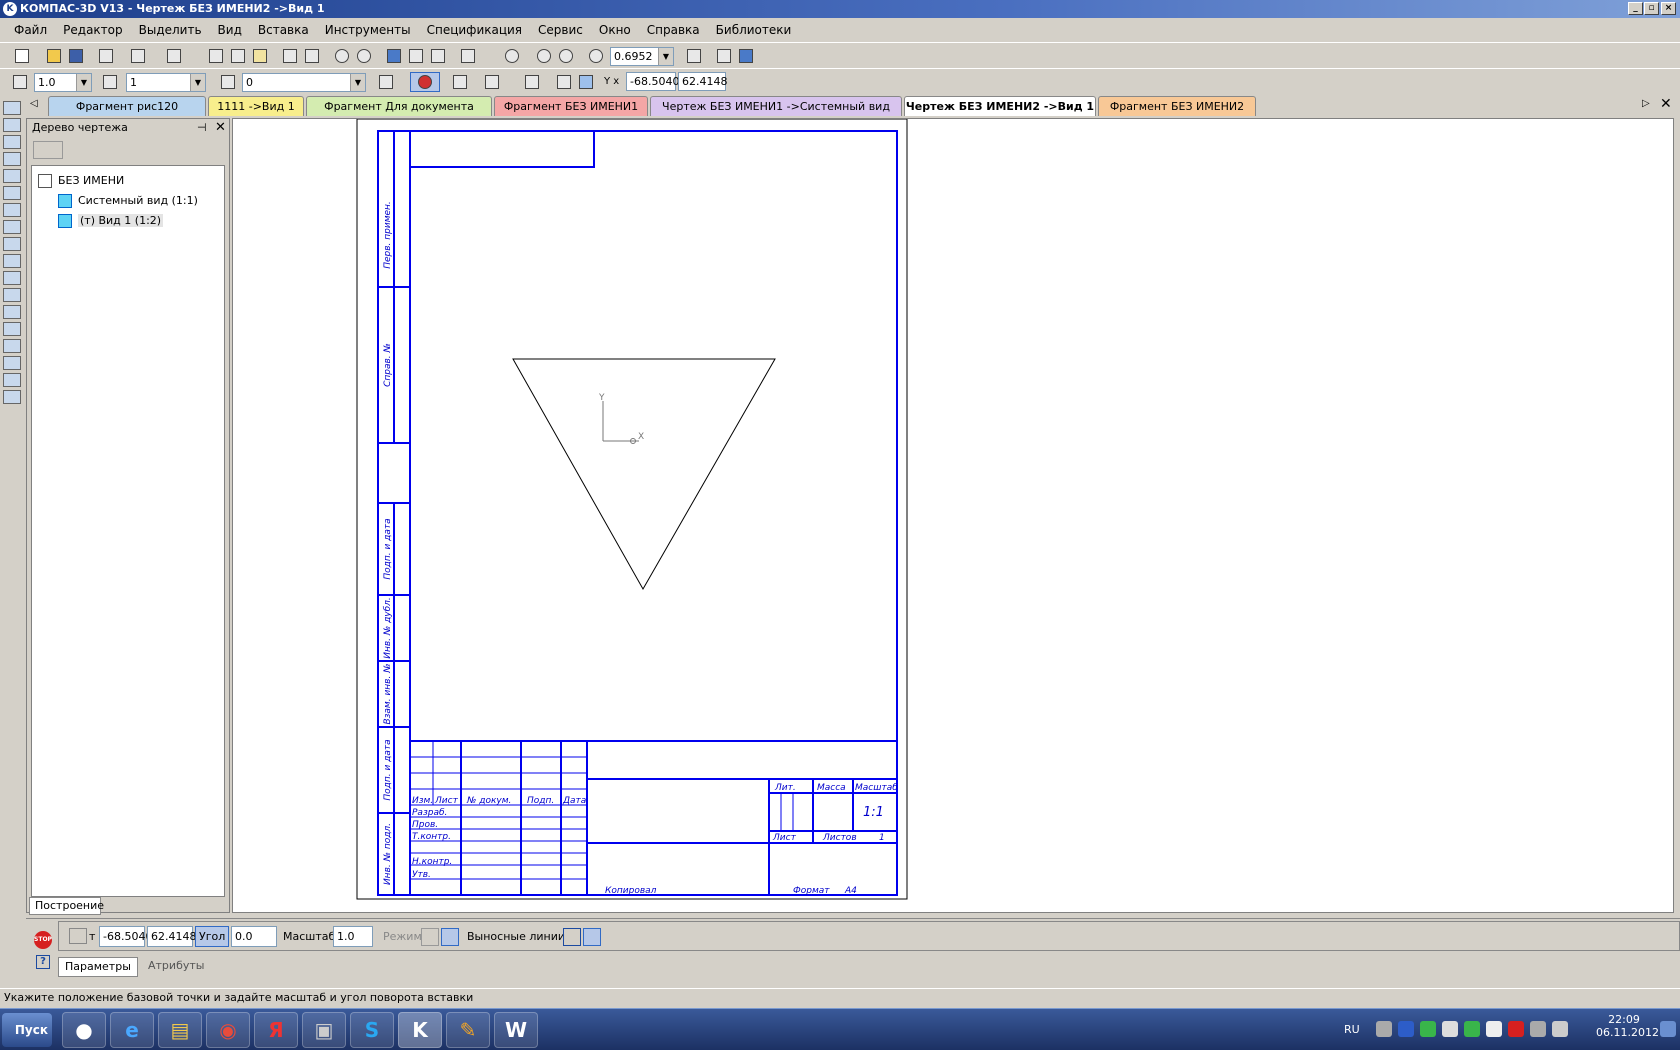 Image resolution: width=1680 pixels, height=1050 pixels. I want to click on round-icon, so click(586, 82).